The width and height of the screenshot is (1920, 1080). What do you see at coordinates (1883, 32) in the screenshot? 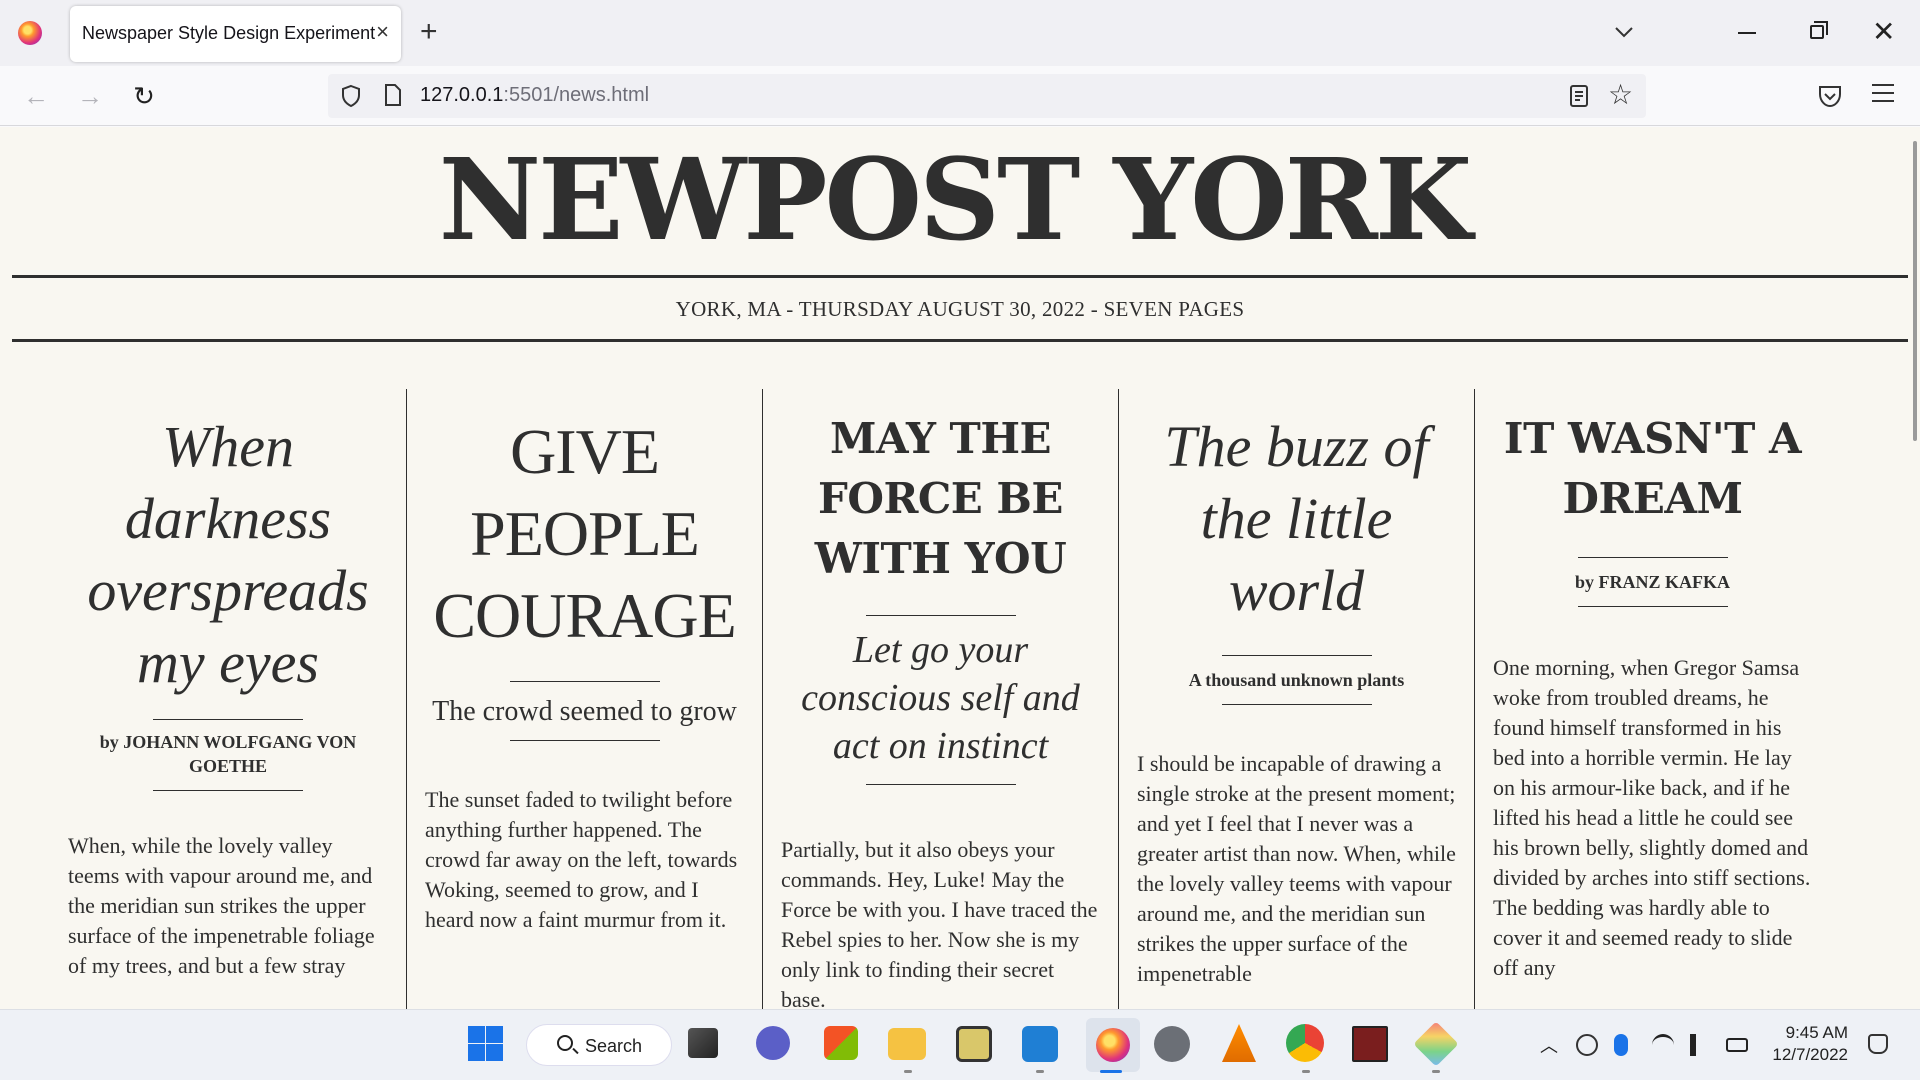
I see `window-close-button: ✕` at bounding box center [1883, 32].